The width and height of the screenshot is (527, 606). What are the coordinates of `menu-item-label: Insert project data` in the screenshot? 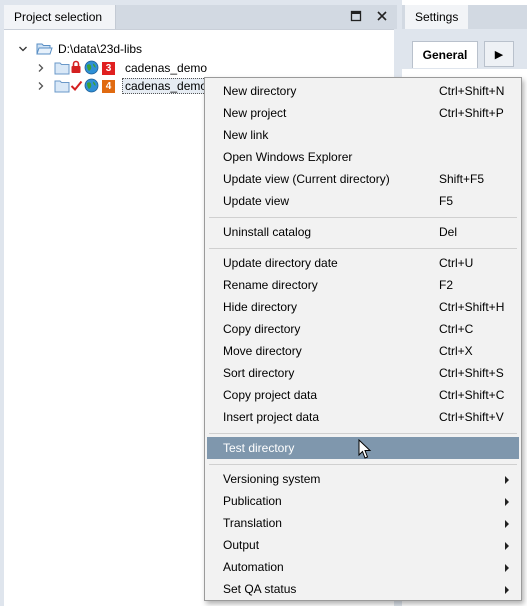 It's located at (271, 417).